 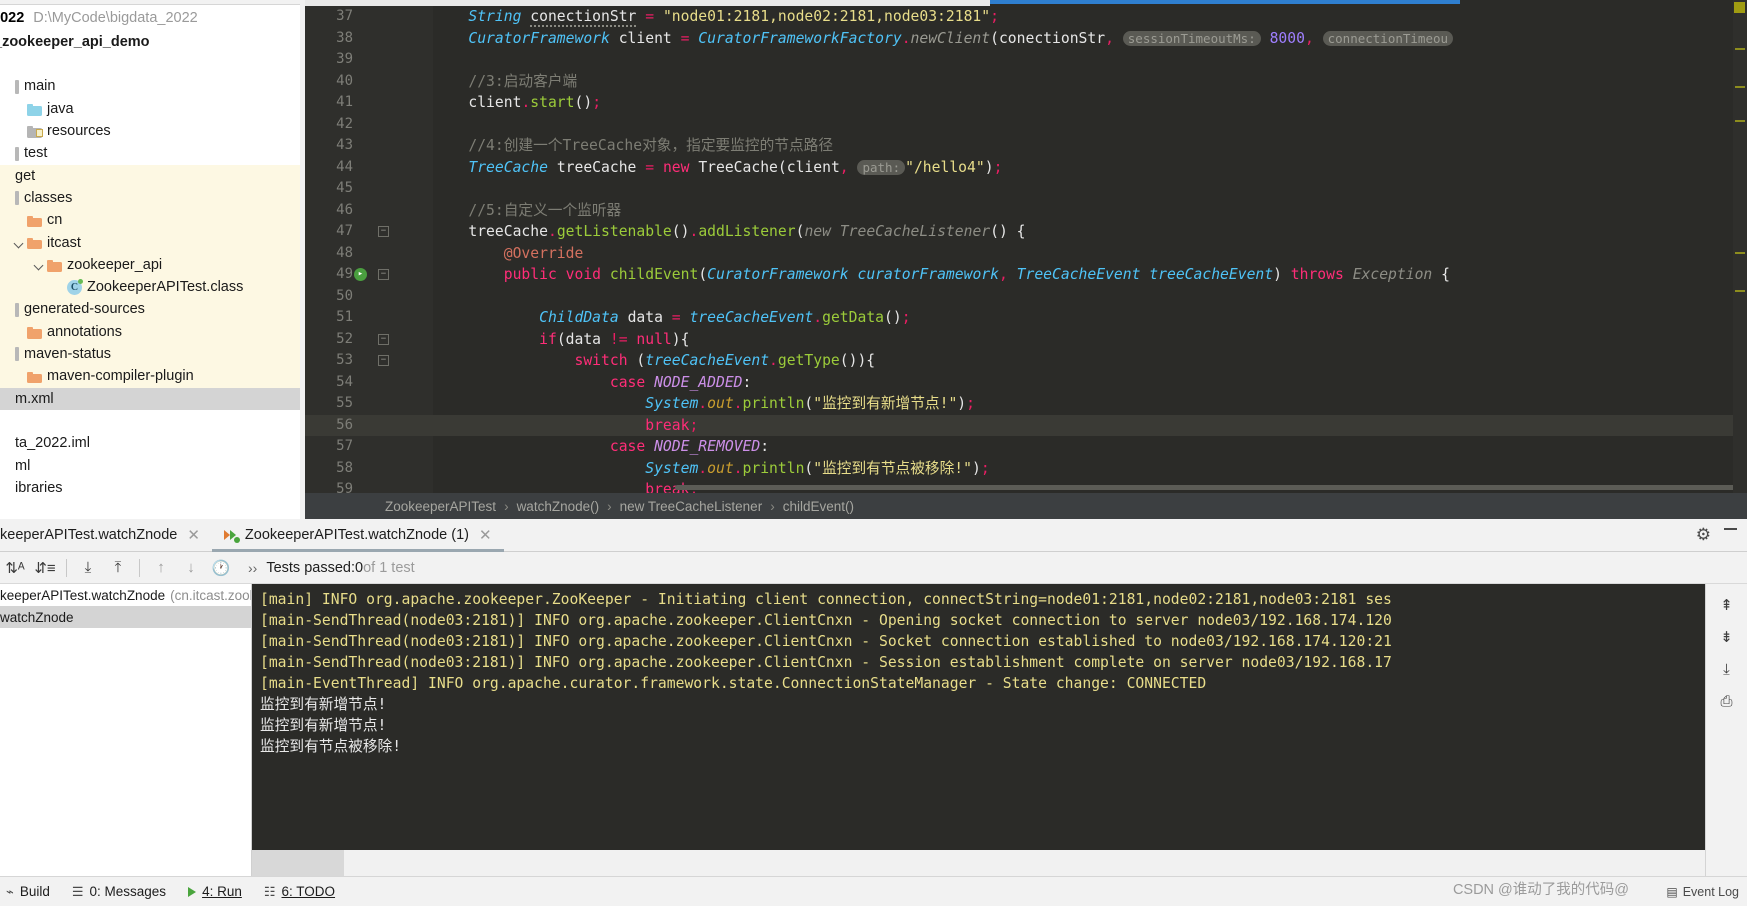 I want to click on code-line-57: 57 case NODE_REMOVED:, so click(x=1026, y=447).